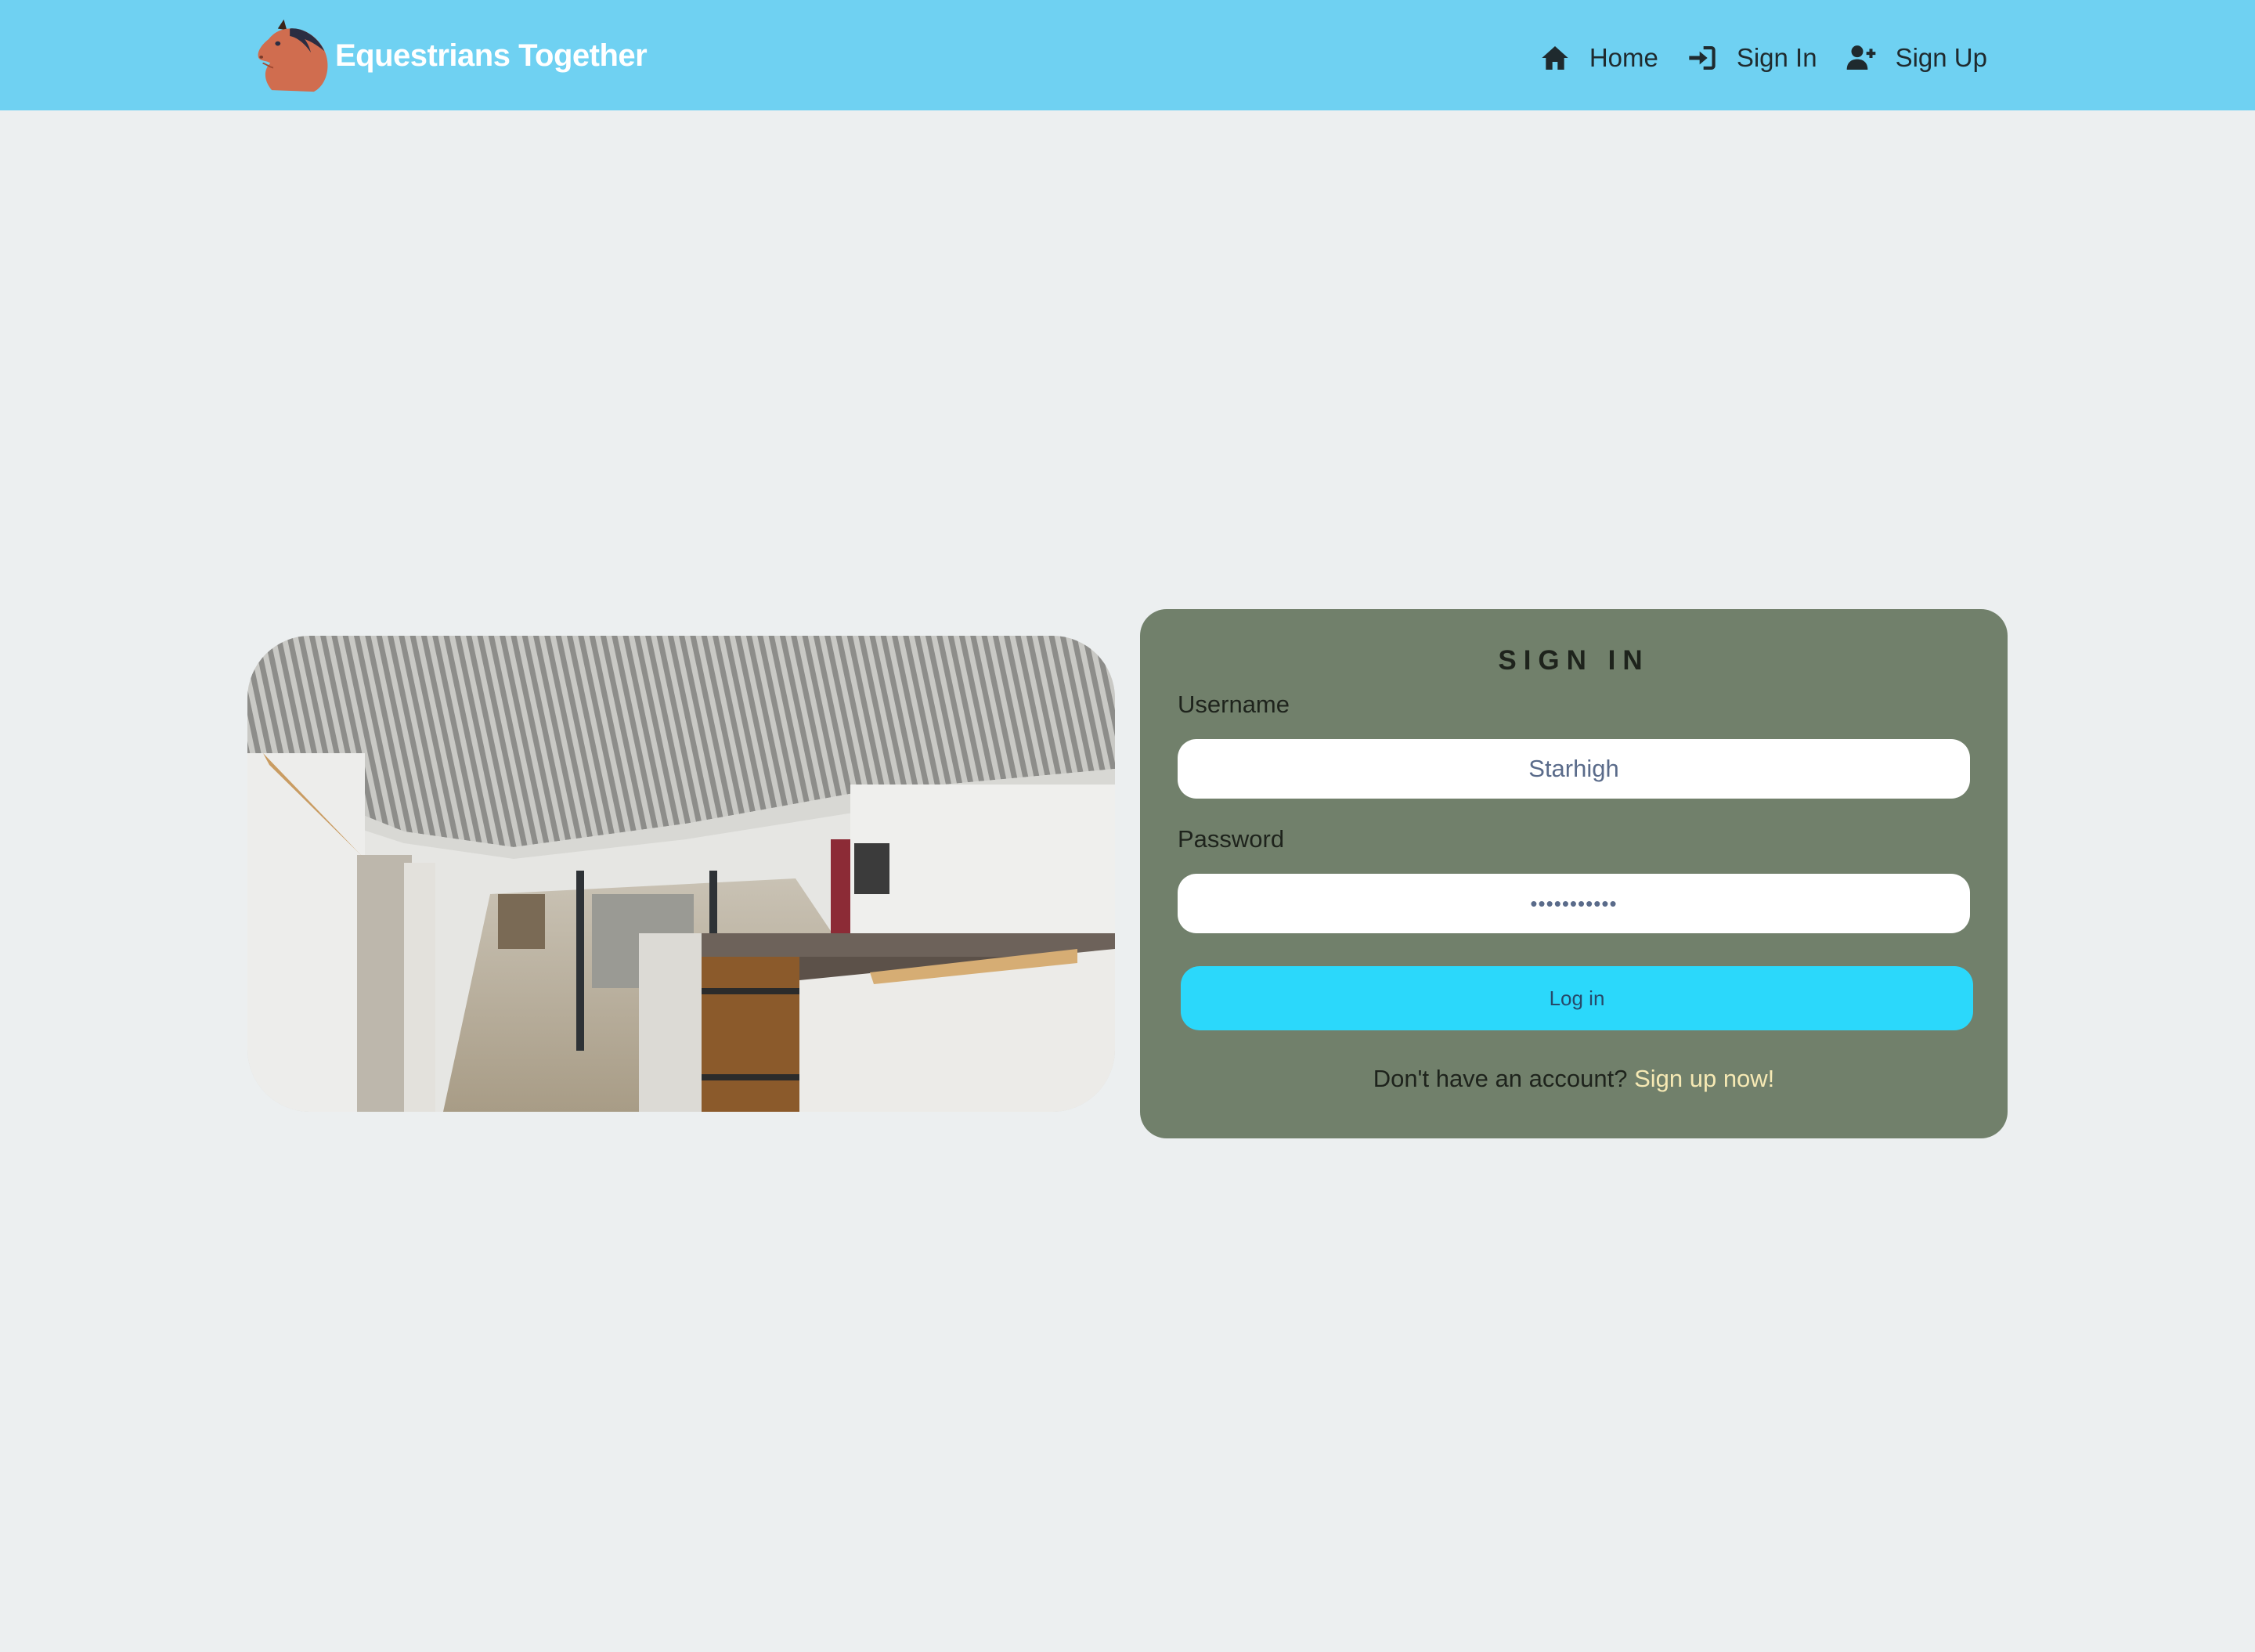  What do you see at coordinates (1234, 704) in the screenshot?
I see `username-label: Username` at bounding box center [1234, 704].